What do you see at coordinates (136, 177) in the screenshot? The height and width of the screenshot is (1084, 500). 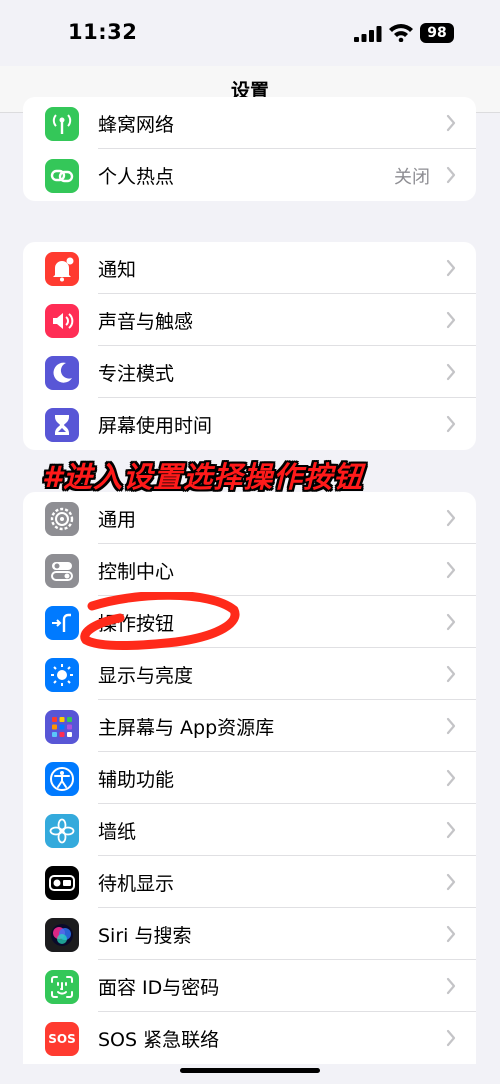 I see `settings-row-label: 个人热点` at bounding box center [136, 177].